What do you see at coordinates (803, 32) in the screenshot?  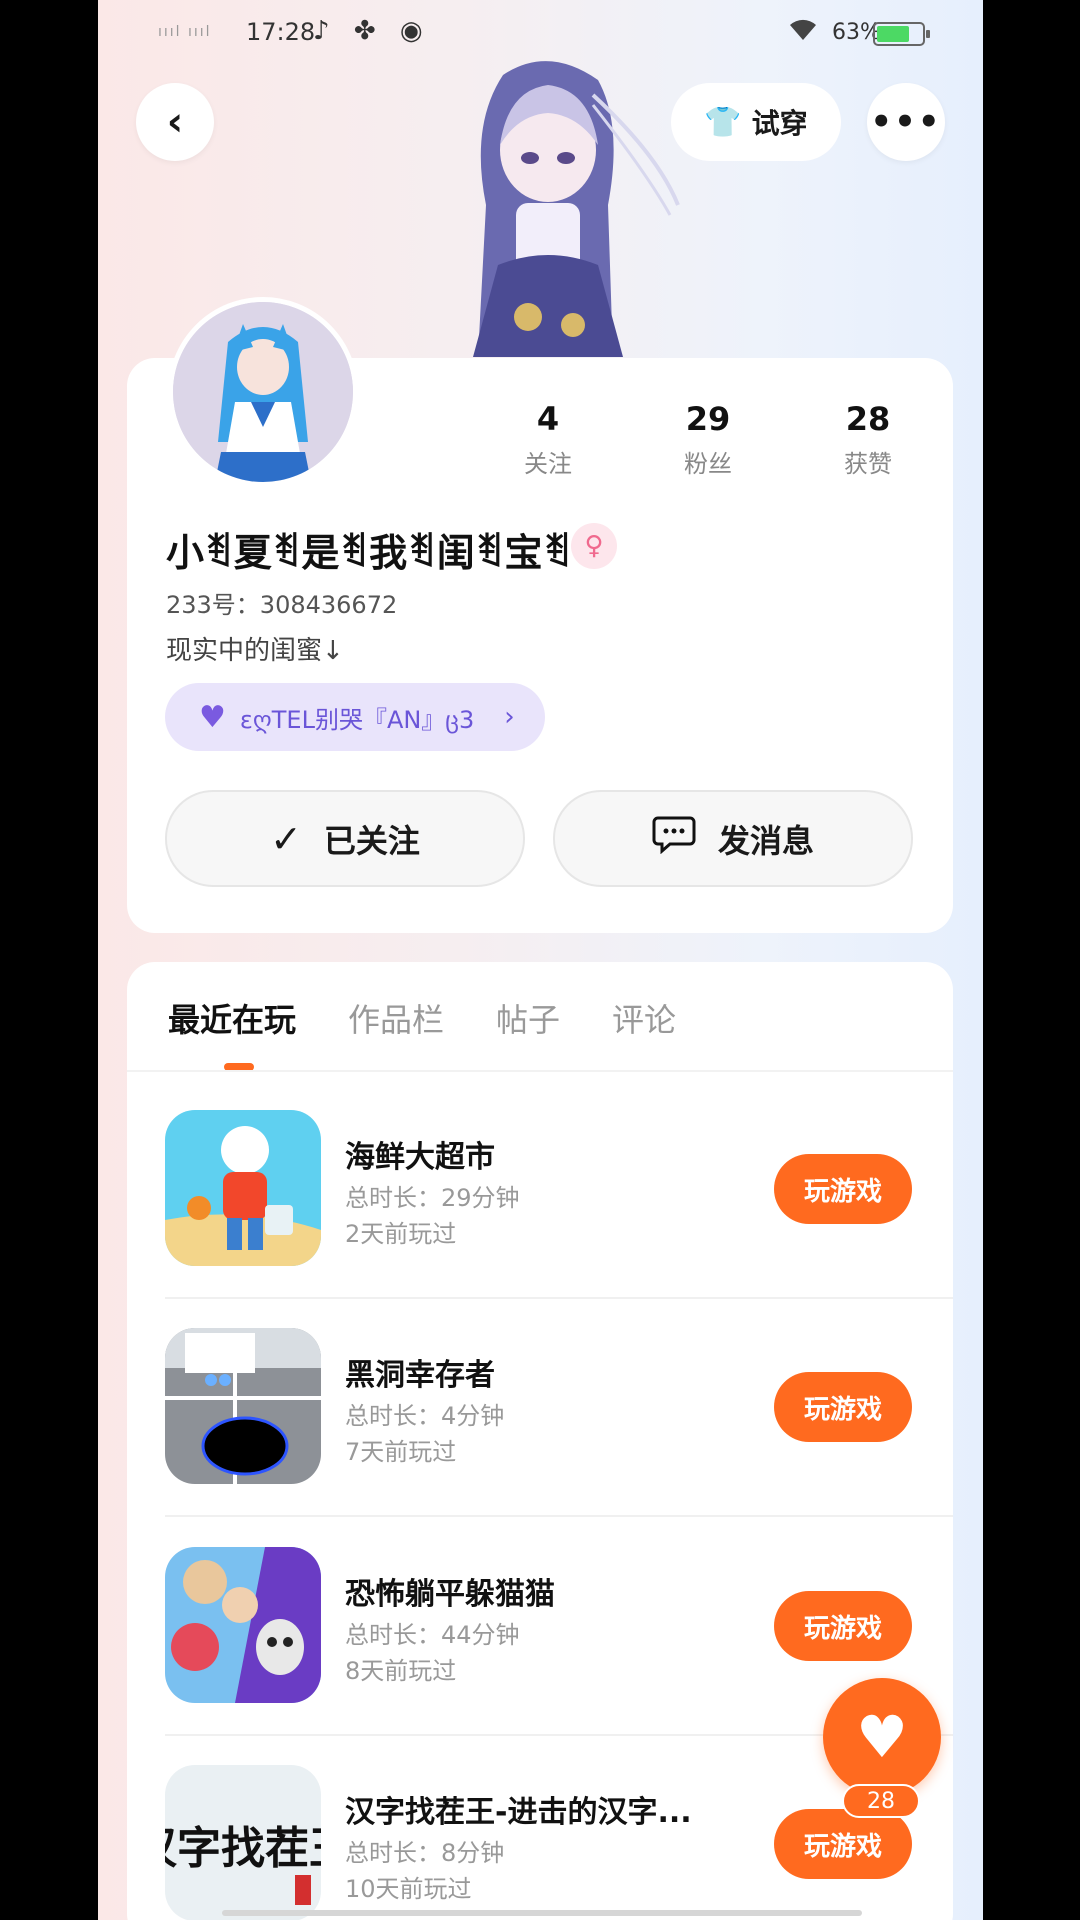 I see `wifi-icon` at bounding box center [803, 32].